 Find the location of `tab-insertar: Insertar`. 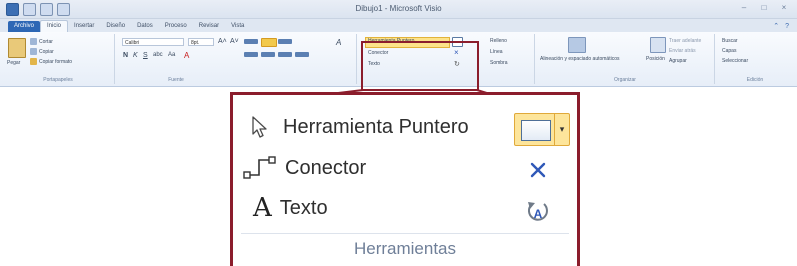

tab-insertar: Insertar is located at coordinates (84, 26).